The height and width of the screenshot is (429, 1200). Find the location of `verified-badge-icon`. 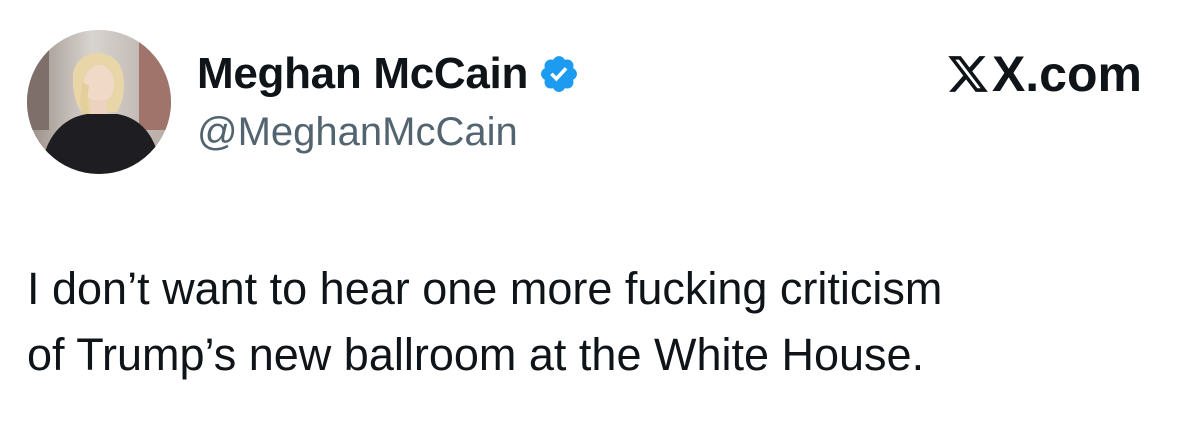

verified-badge-icon is located at coordinates (559, 74).